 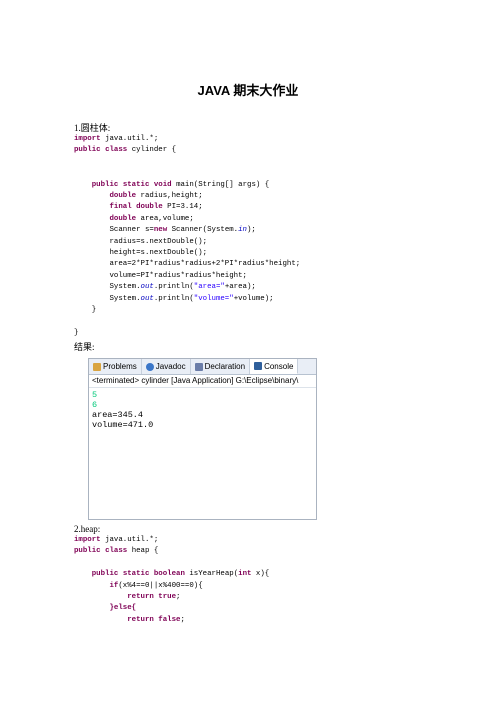 What do you see at coordinates (95, 405) in the screenshot?
I see `console-input-line: 6` at bounding box center [95, 405].